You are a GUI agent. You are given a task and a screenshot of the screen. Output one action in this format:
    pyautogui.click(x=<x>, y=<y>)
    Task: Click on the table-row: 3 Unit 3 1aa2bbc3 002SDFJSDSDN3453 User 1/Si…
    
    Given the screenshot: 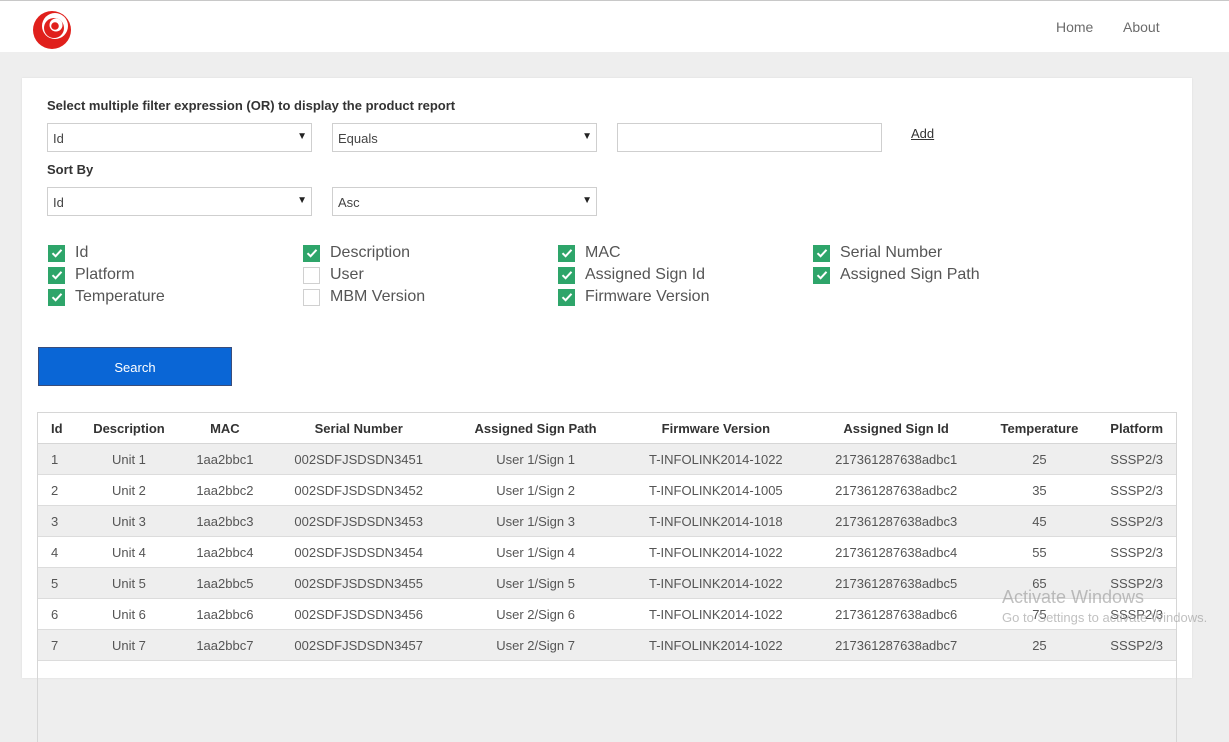 What is the action you would take?
    pyautogui.click(x=607, y=521)
    